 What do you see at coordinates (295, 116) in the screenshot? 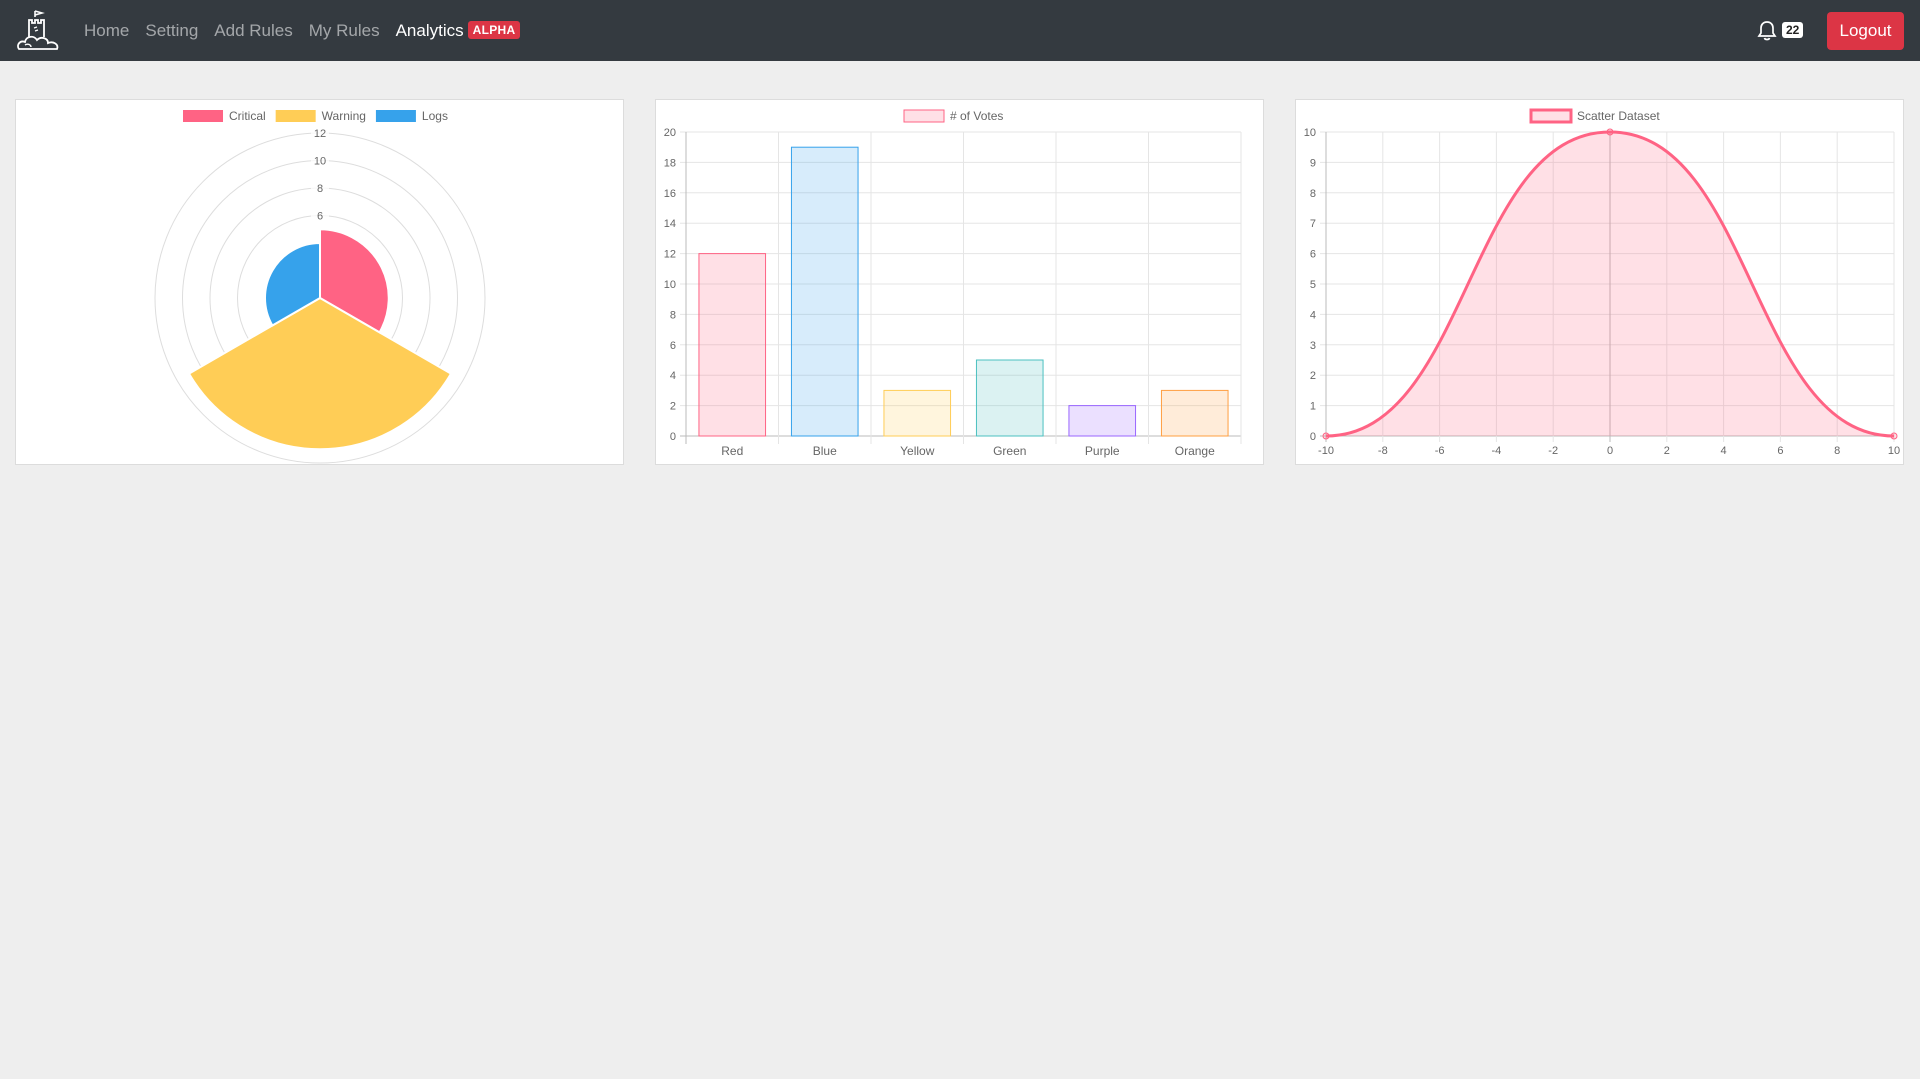
I see `legend-swatch-warning` at bounding box center [295, 116].